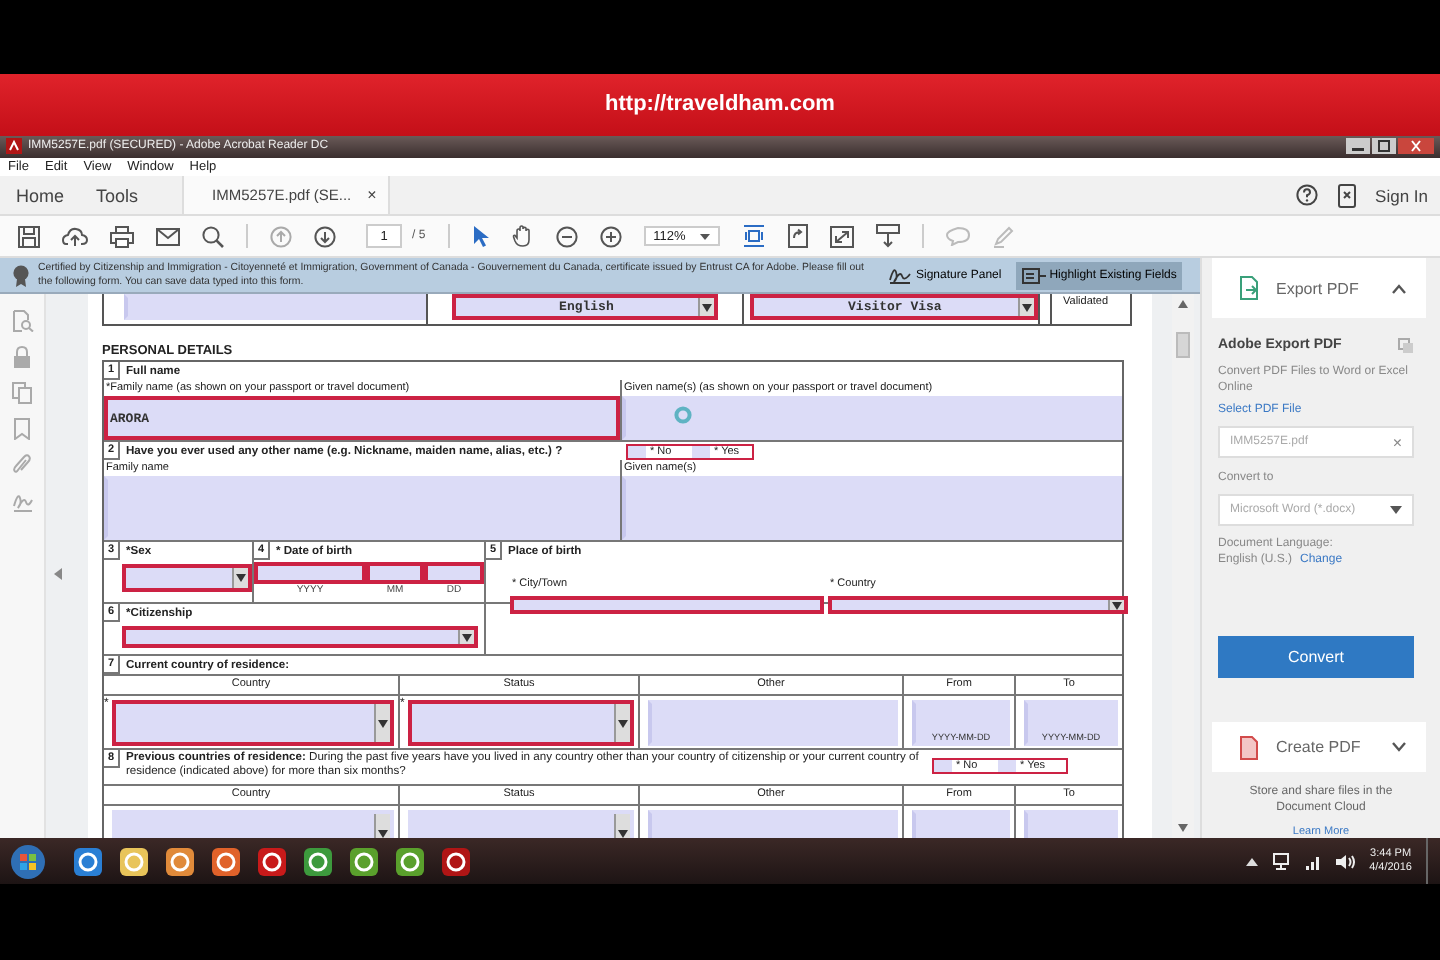 This screenshot has height=960, width=1440. What do you see at coordinates (1306, 195) in the screenshot?
I see `help-icon` at bounding box center [1306, 195].